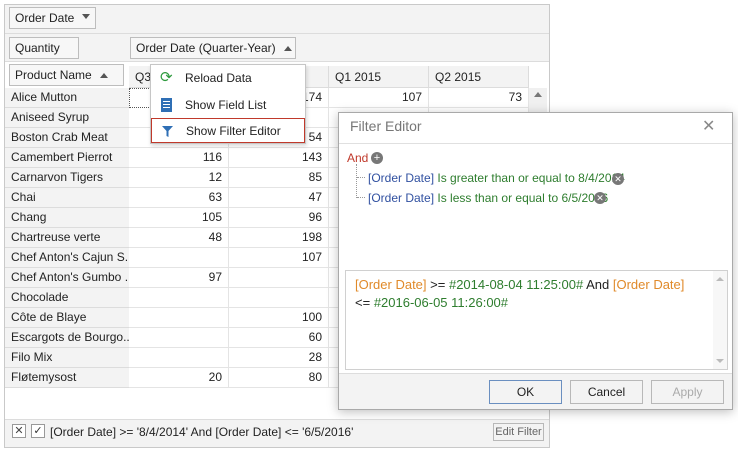 The image size is (738, 452). I want to click on data-cell: 105, so click(179, 218).